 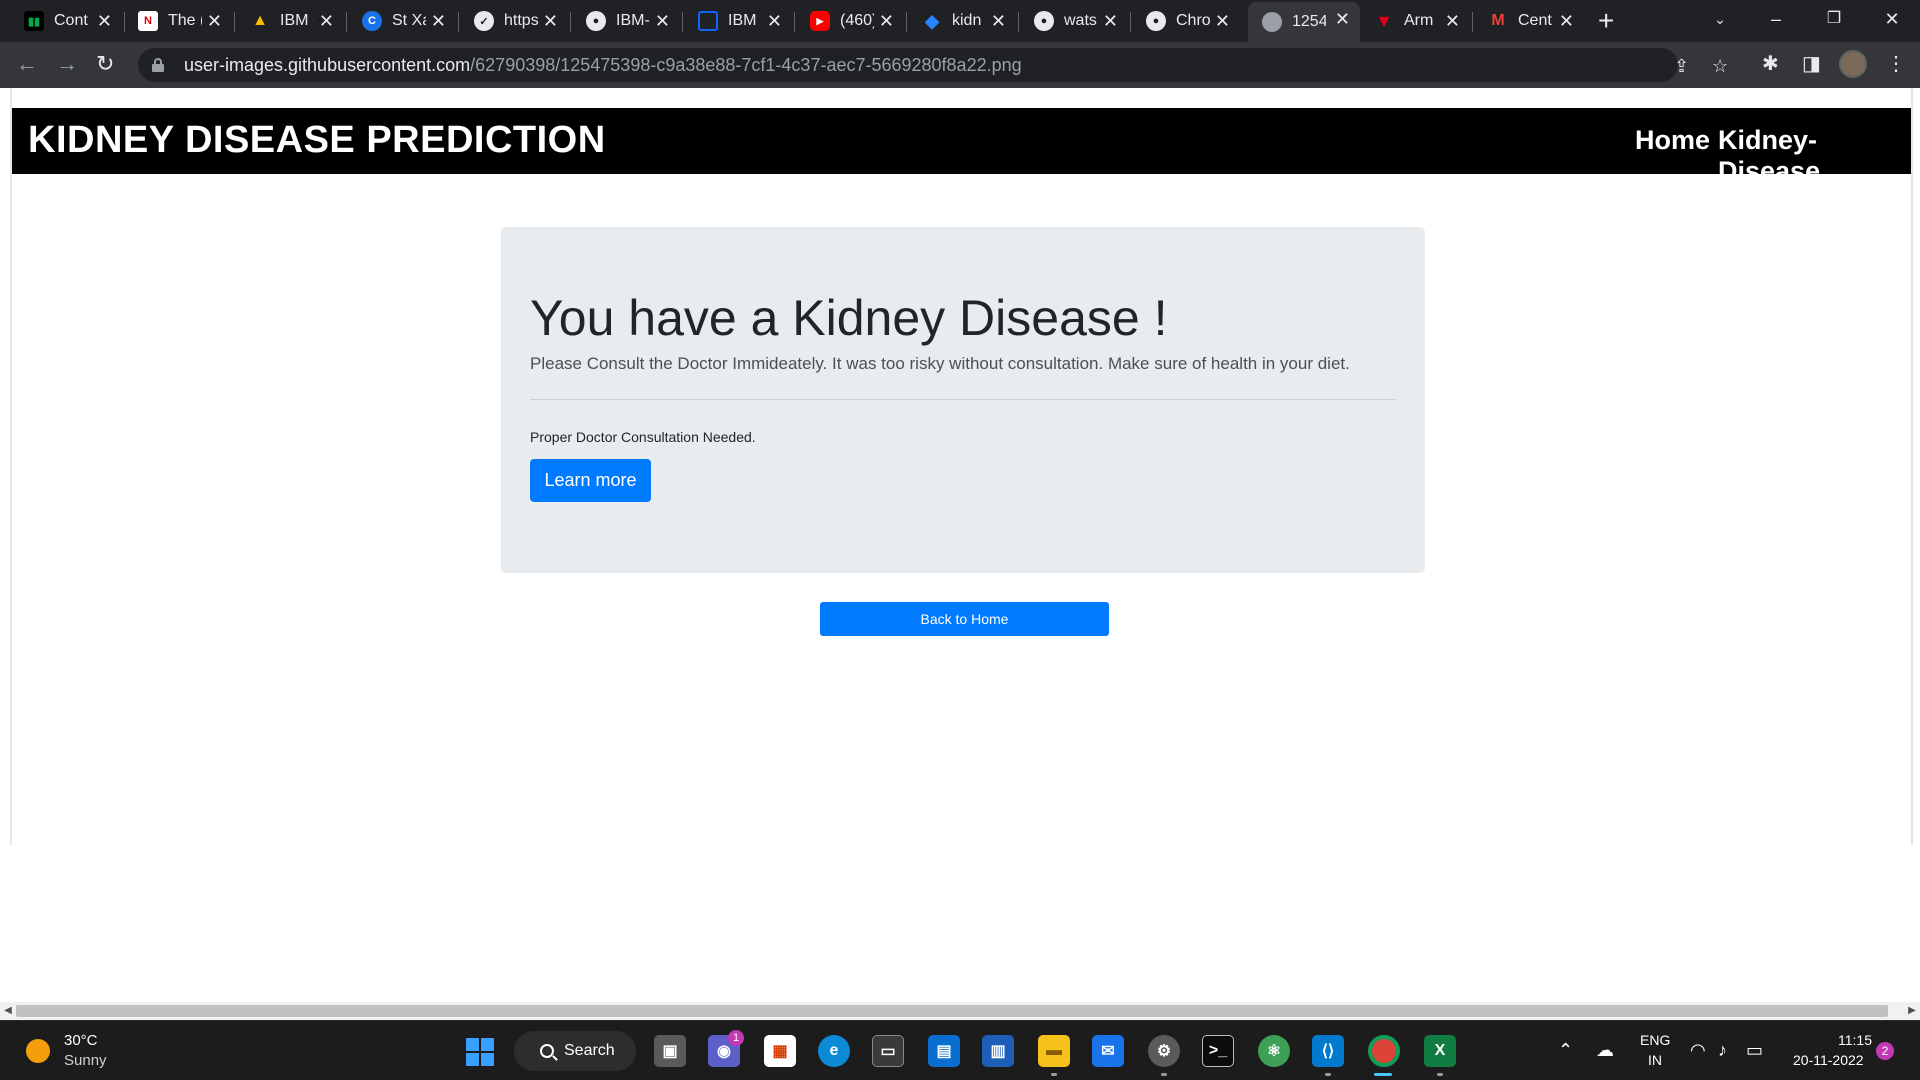 I want to click on learn-more-button: Learn more, so click(x=590, y=480).